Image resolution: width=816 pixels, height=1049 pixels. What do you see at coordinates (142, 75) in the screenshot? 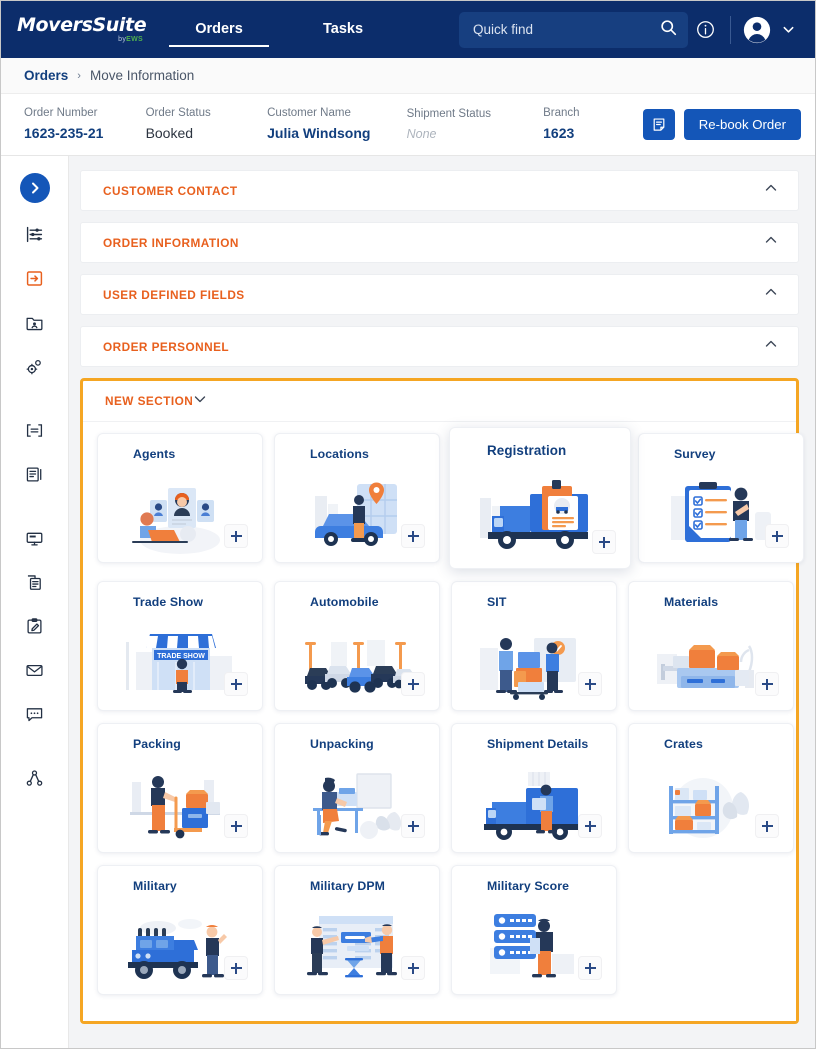
I see `breadcrumb-current-page: Move Information` at bounding box center [142, 75].